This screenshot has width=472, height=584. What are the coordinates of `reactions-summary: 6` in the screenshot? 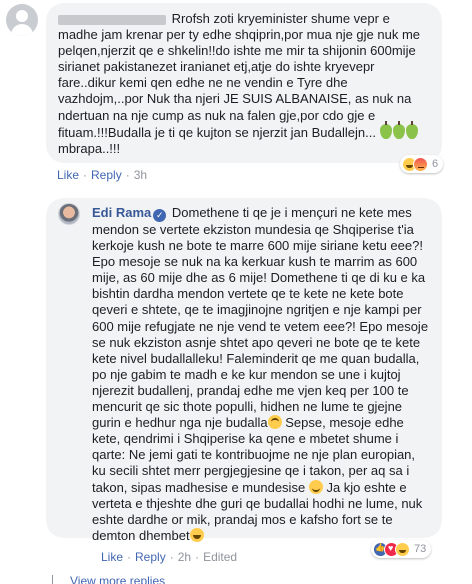 It's located at (422, 164).